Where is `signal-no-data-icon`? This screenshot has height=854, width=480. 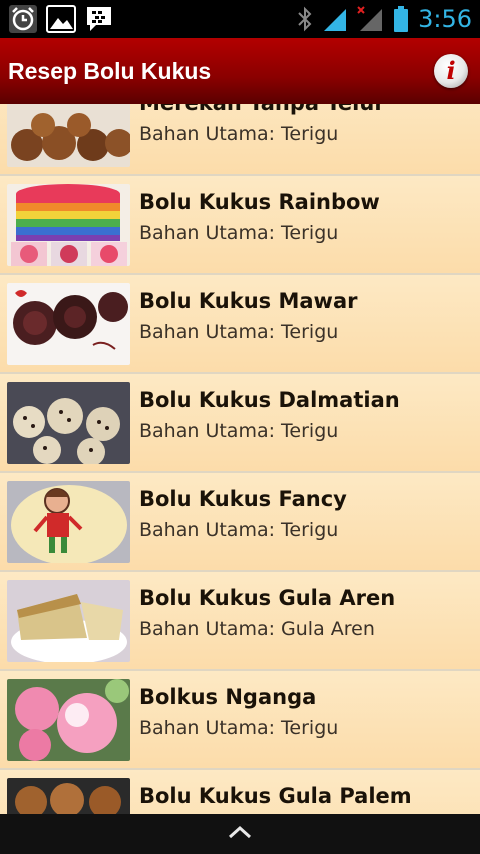
signal-no-data-icon is located at coordinates (370, 19).